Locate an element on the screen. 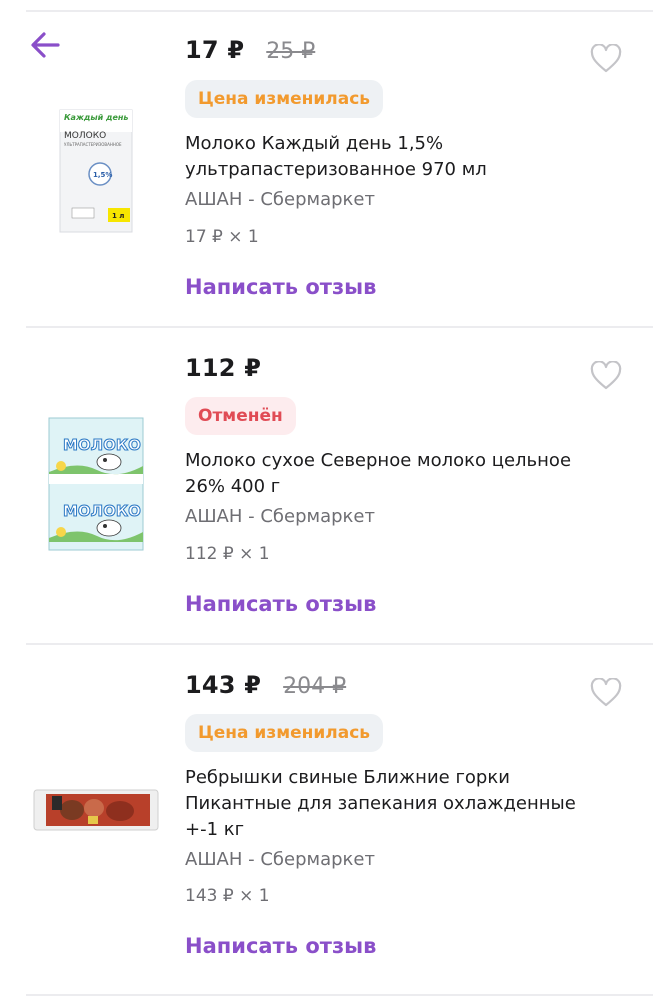  current-price: 17 ₽ is located at coordinates (215, 50).